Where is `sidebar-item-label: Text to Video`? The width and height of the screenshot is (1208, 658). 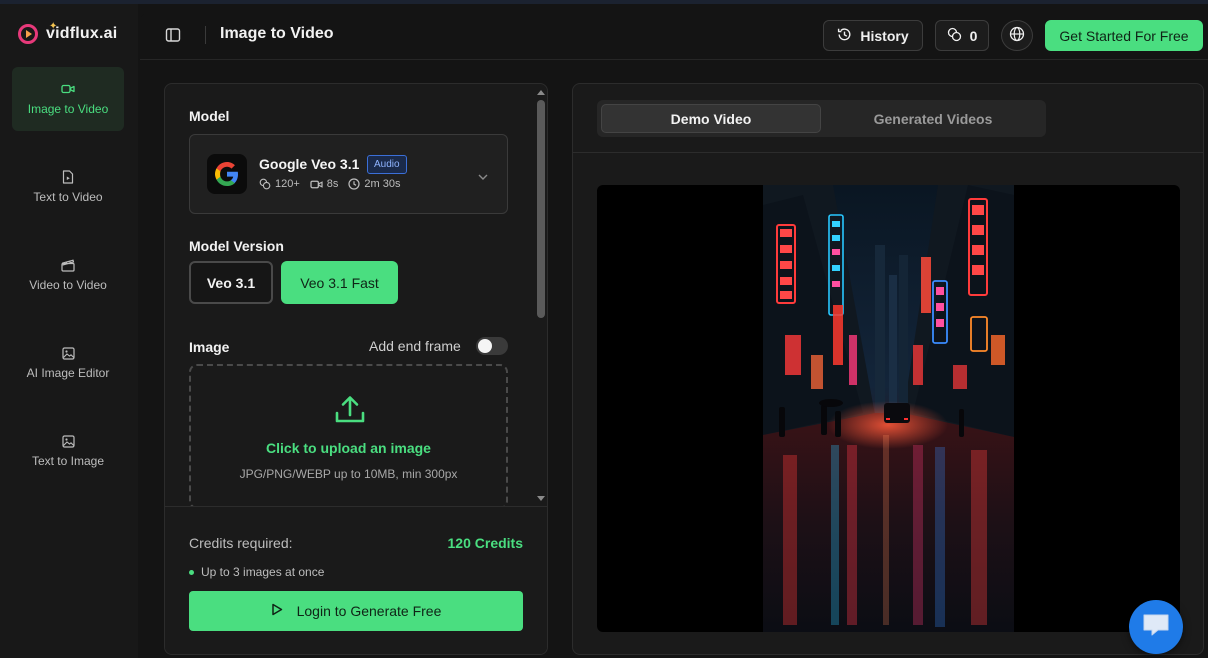 sidebar-item-label: Text to Video is located at coordinates (68, 197).